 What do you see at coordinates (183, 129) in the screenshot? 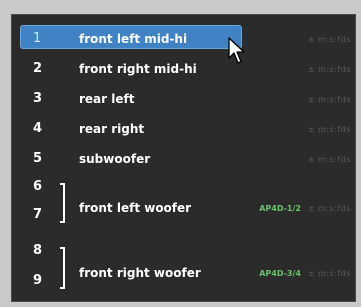
I see `channel-row-4: 4 rear right ± m:s:fds` at bounding box center [183, 129].